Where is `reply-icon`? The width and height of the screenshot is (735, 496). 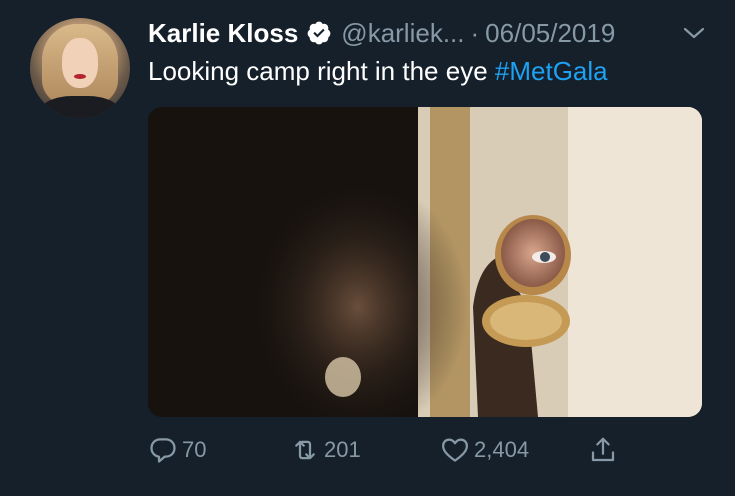
reply-icon is located at coordinates (163, 450).